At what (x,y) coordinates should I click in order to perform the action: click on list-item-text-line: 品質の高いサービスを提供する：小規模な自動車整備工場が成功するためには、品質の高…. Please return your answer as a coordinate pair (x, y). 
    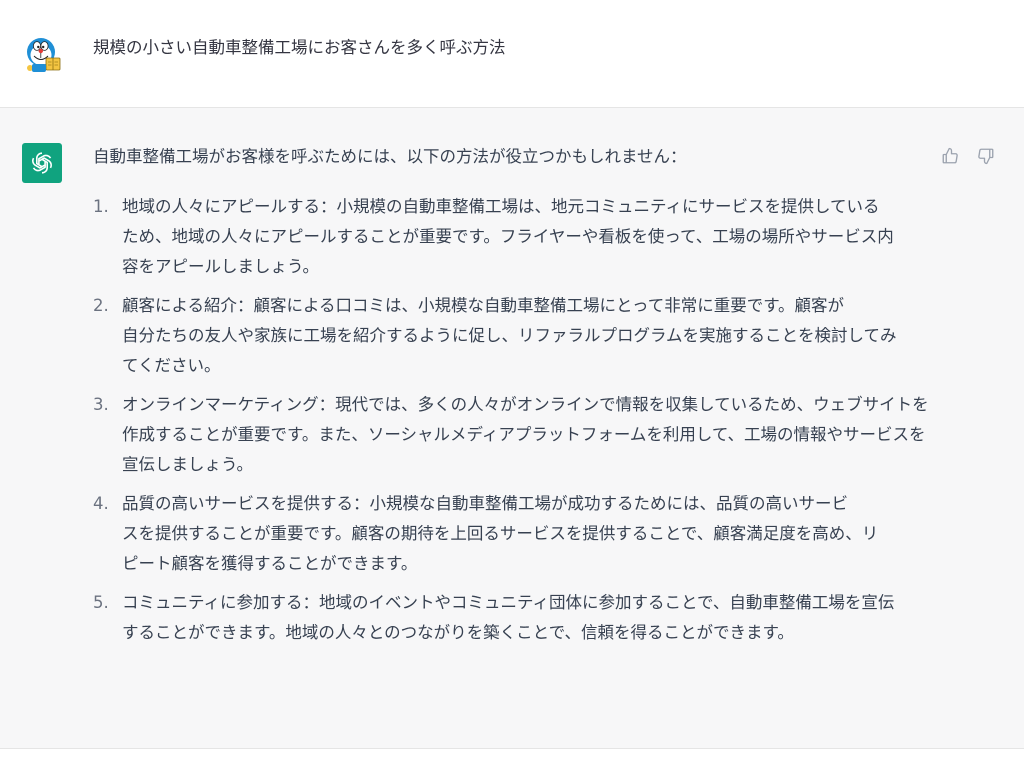
    Looking at the image, I should click on (485, 503).